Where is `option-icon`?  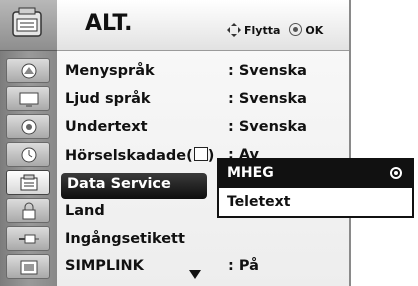
option-icon is located at coordinates (29, 182).